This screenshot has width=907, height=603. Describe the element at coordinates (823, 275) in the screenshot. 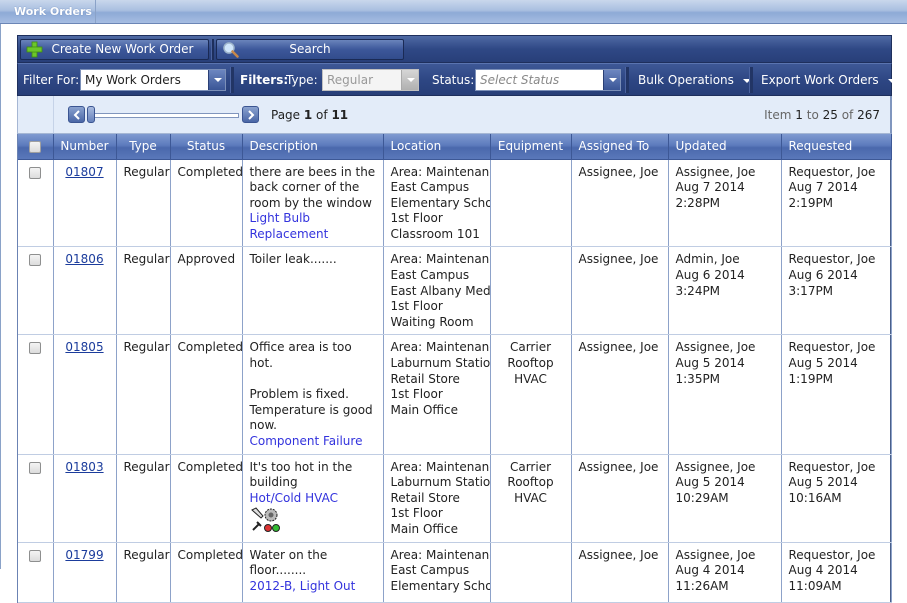

I see `requested-line: Aug 6 2014` at that location.